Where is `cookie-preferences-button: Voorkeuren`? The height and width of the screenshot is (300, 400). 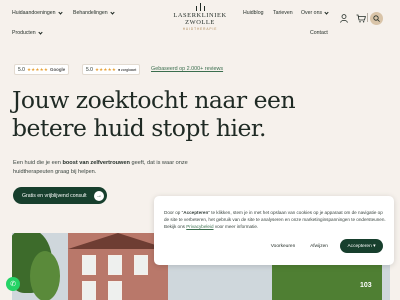 cookie-preferences-button: Voorkeuren is located at coordinates (283, 246).